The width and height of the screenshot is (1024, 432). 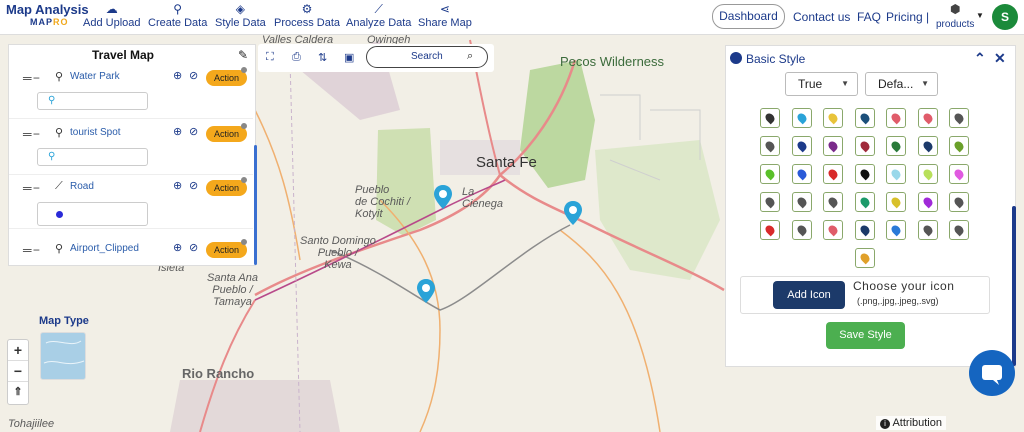 I want to click on contact-us-link: Contact us, so click(x=821, y=17).